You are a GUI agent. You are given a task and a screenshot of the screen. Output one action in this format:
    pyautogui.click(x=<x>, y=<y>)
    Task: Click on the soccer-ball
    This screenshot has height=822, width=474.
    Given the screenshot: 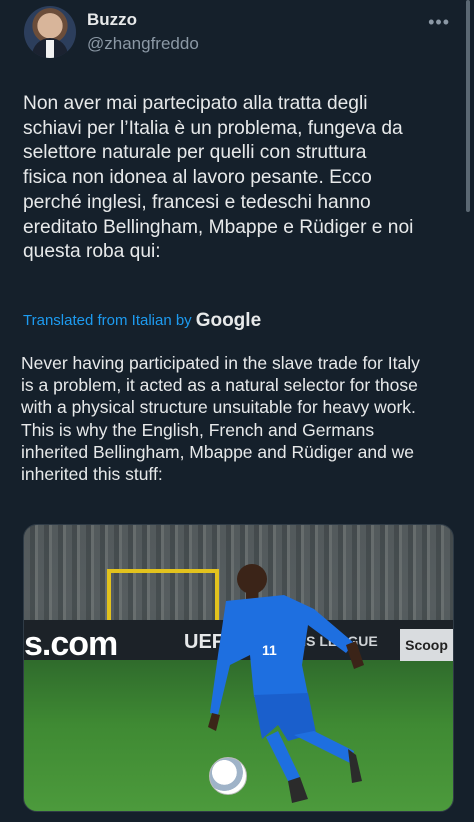 What is the action you would take?
    pyautogui.click(x=228, y=776)
    